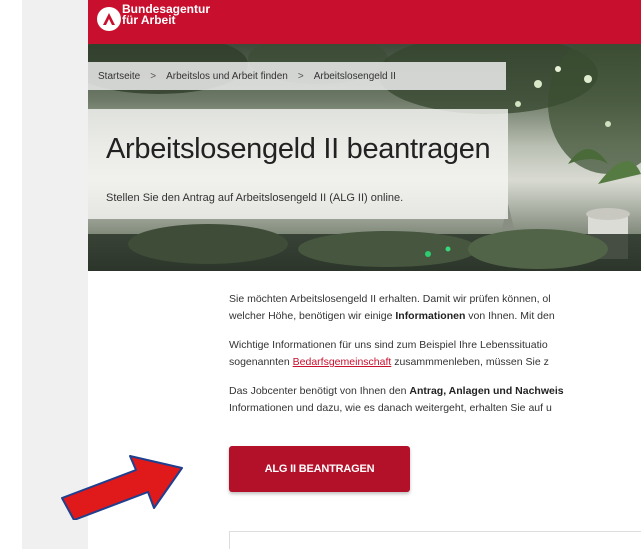 The image size is (641, 549). What do you see at coordinates (122, 487) in the screenshot?
I see `red-arrow-annotation-icon` at bounding box center [122, 487].